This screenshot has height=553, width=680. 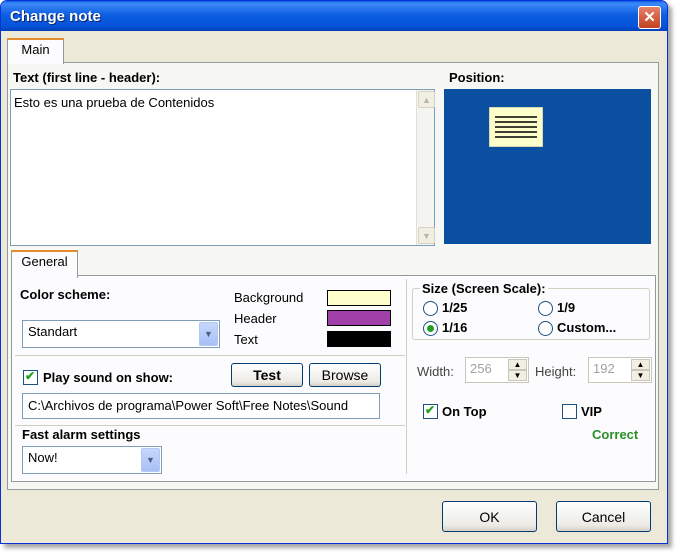 What do you see at coordinates (30, 377) in the screenshot?
I see `play-sound-checkbox` at bounding box center [30, 377].